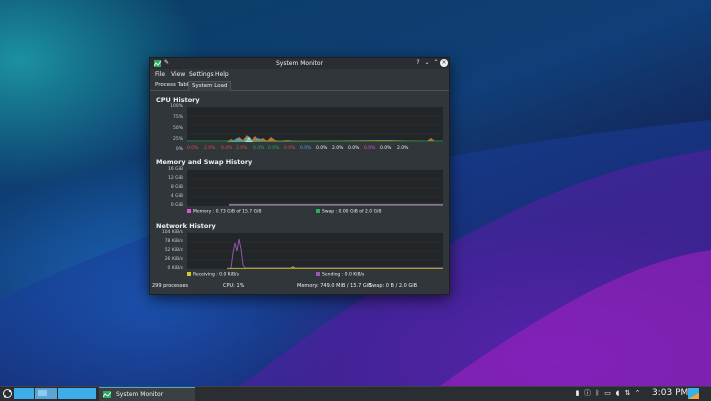 The image size is (711, 401). I want to click on swap-legend-text: Swap : 0.00 GiB of 2.0 GiB, so click(352, 212).